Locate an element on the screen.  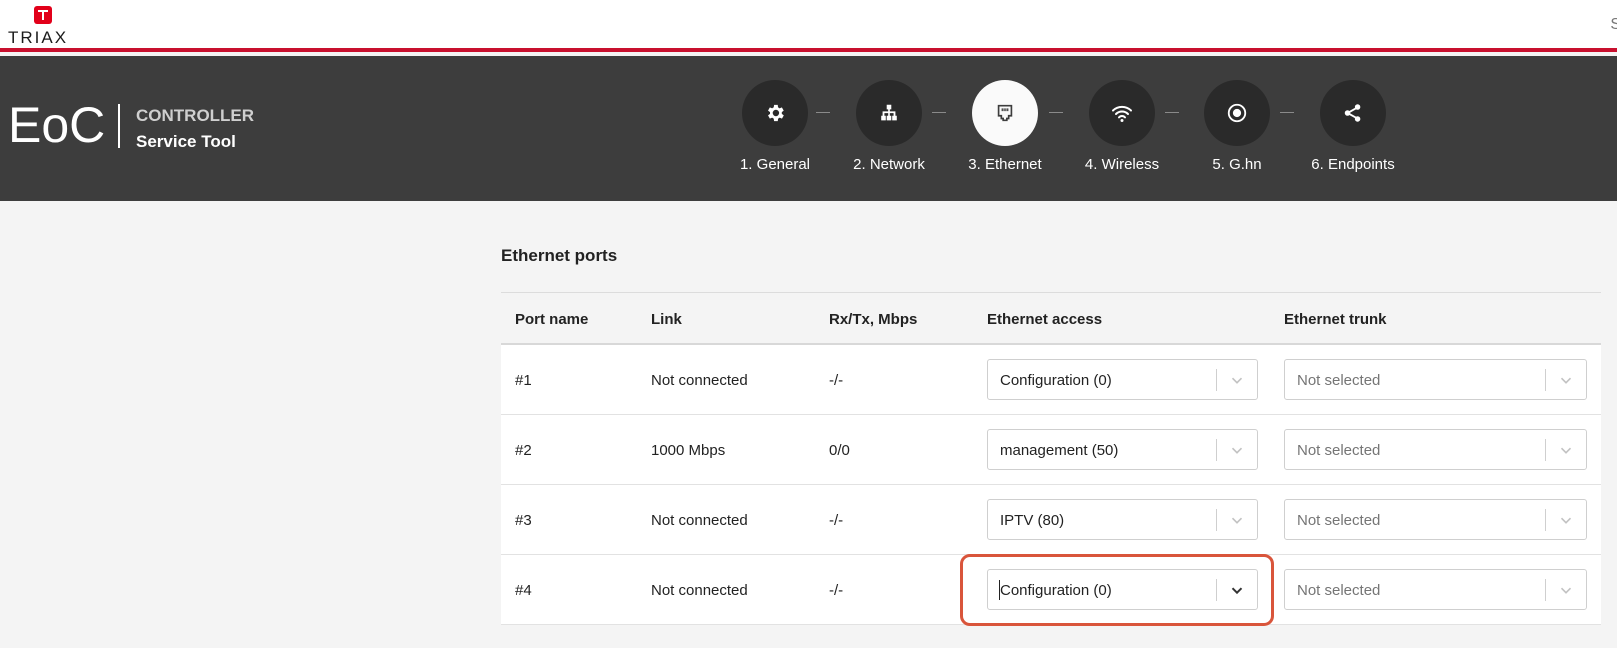
section-title-ethernet-ports: Ethernet ports is located at coordinates (559, 255).